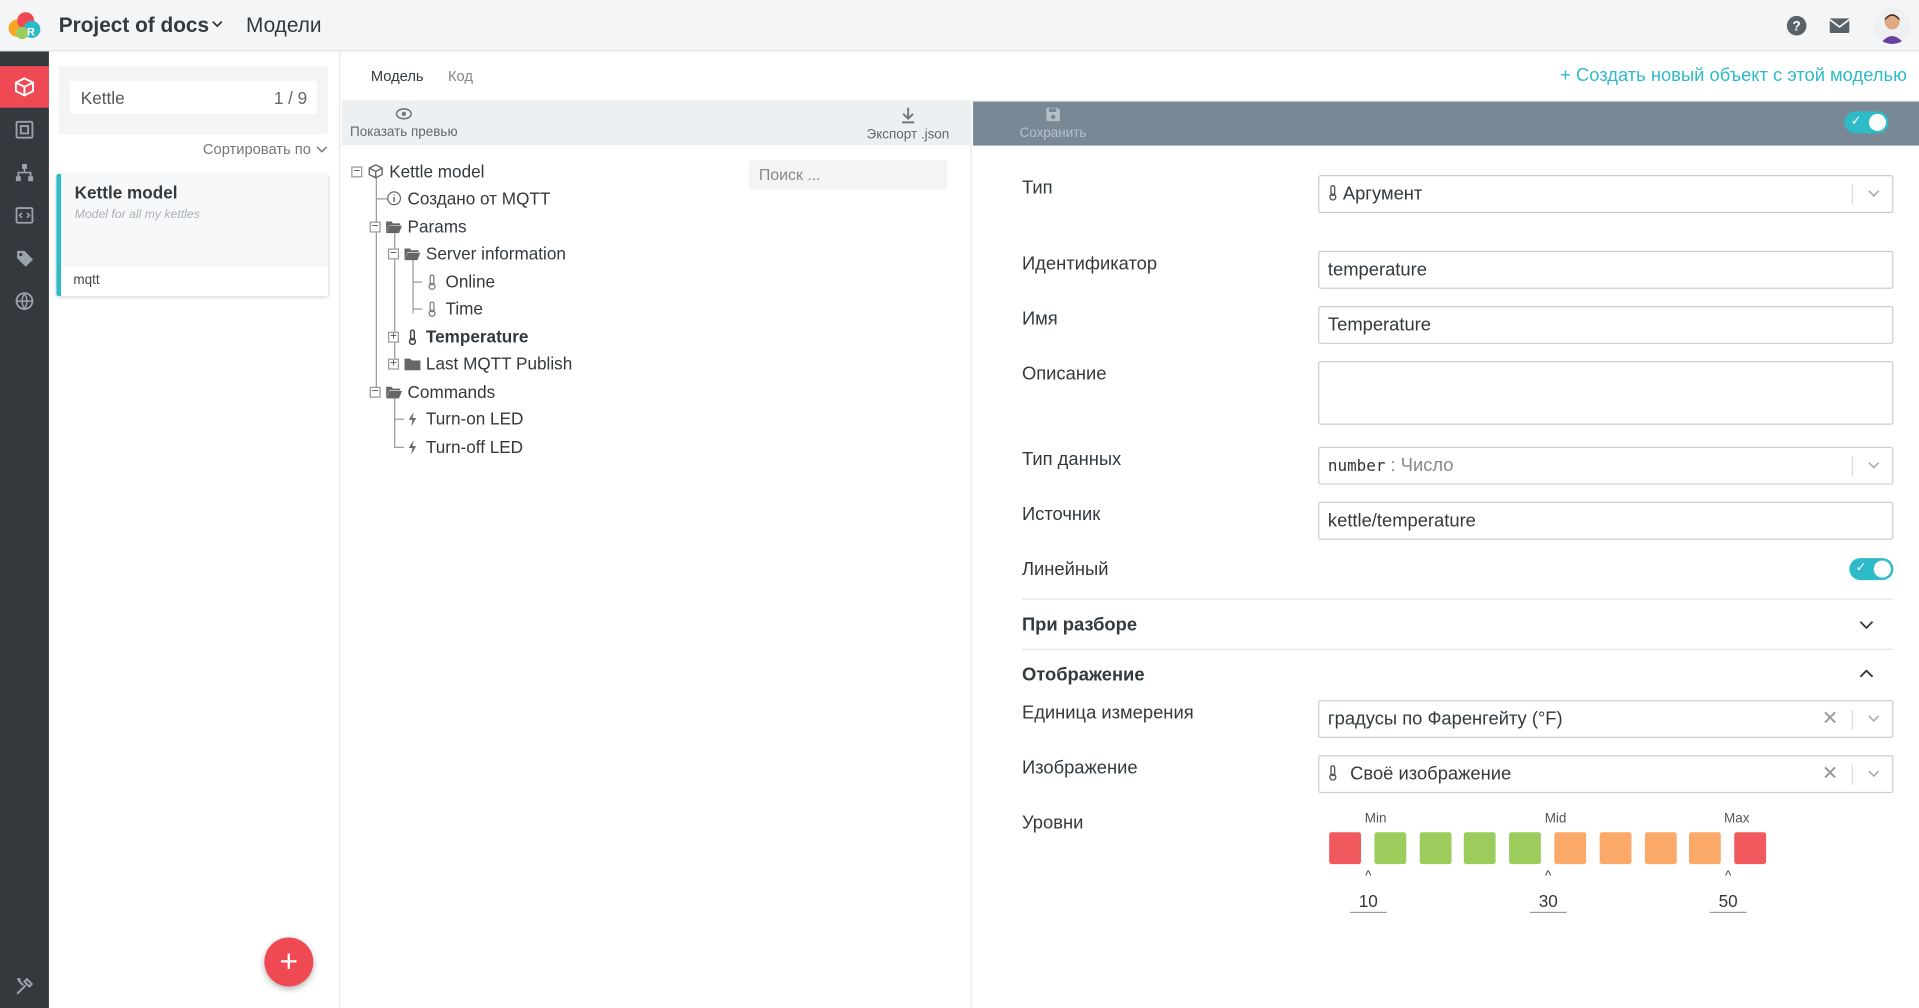 Image resolution: width=1919 pixels, height=1008 pixels. I want to click on linear-toggle: ✓, so click(1871, 569).